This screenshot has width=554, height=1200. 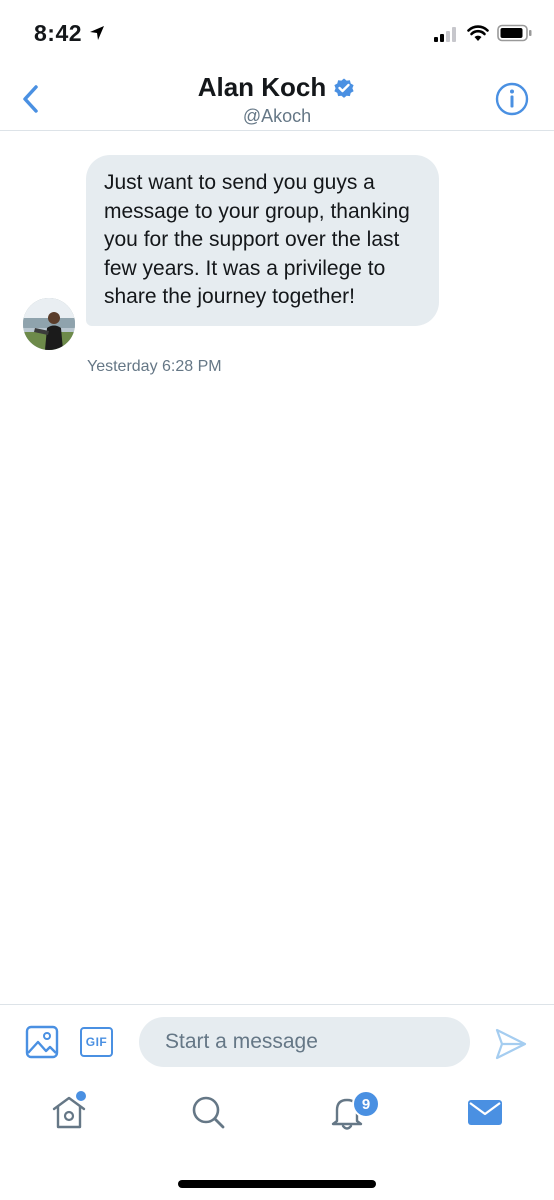 What do you see at coordinates (304, 1042) in the screenshot?
I see `message-input` at bounding box center [304, 1042].